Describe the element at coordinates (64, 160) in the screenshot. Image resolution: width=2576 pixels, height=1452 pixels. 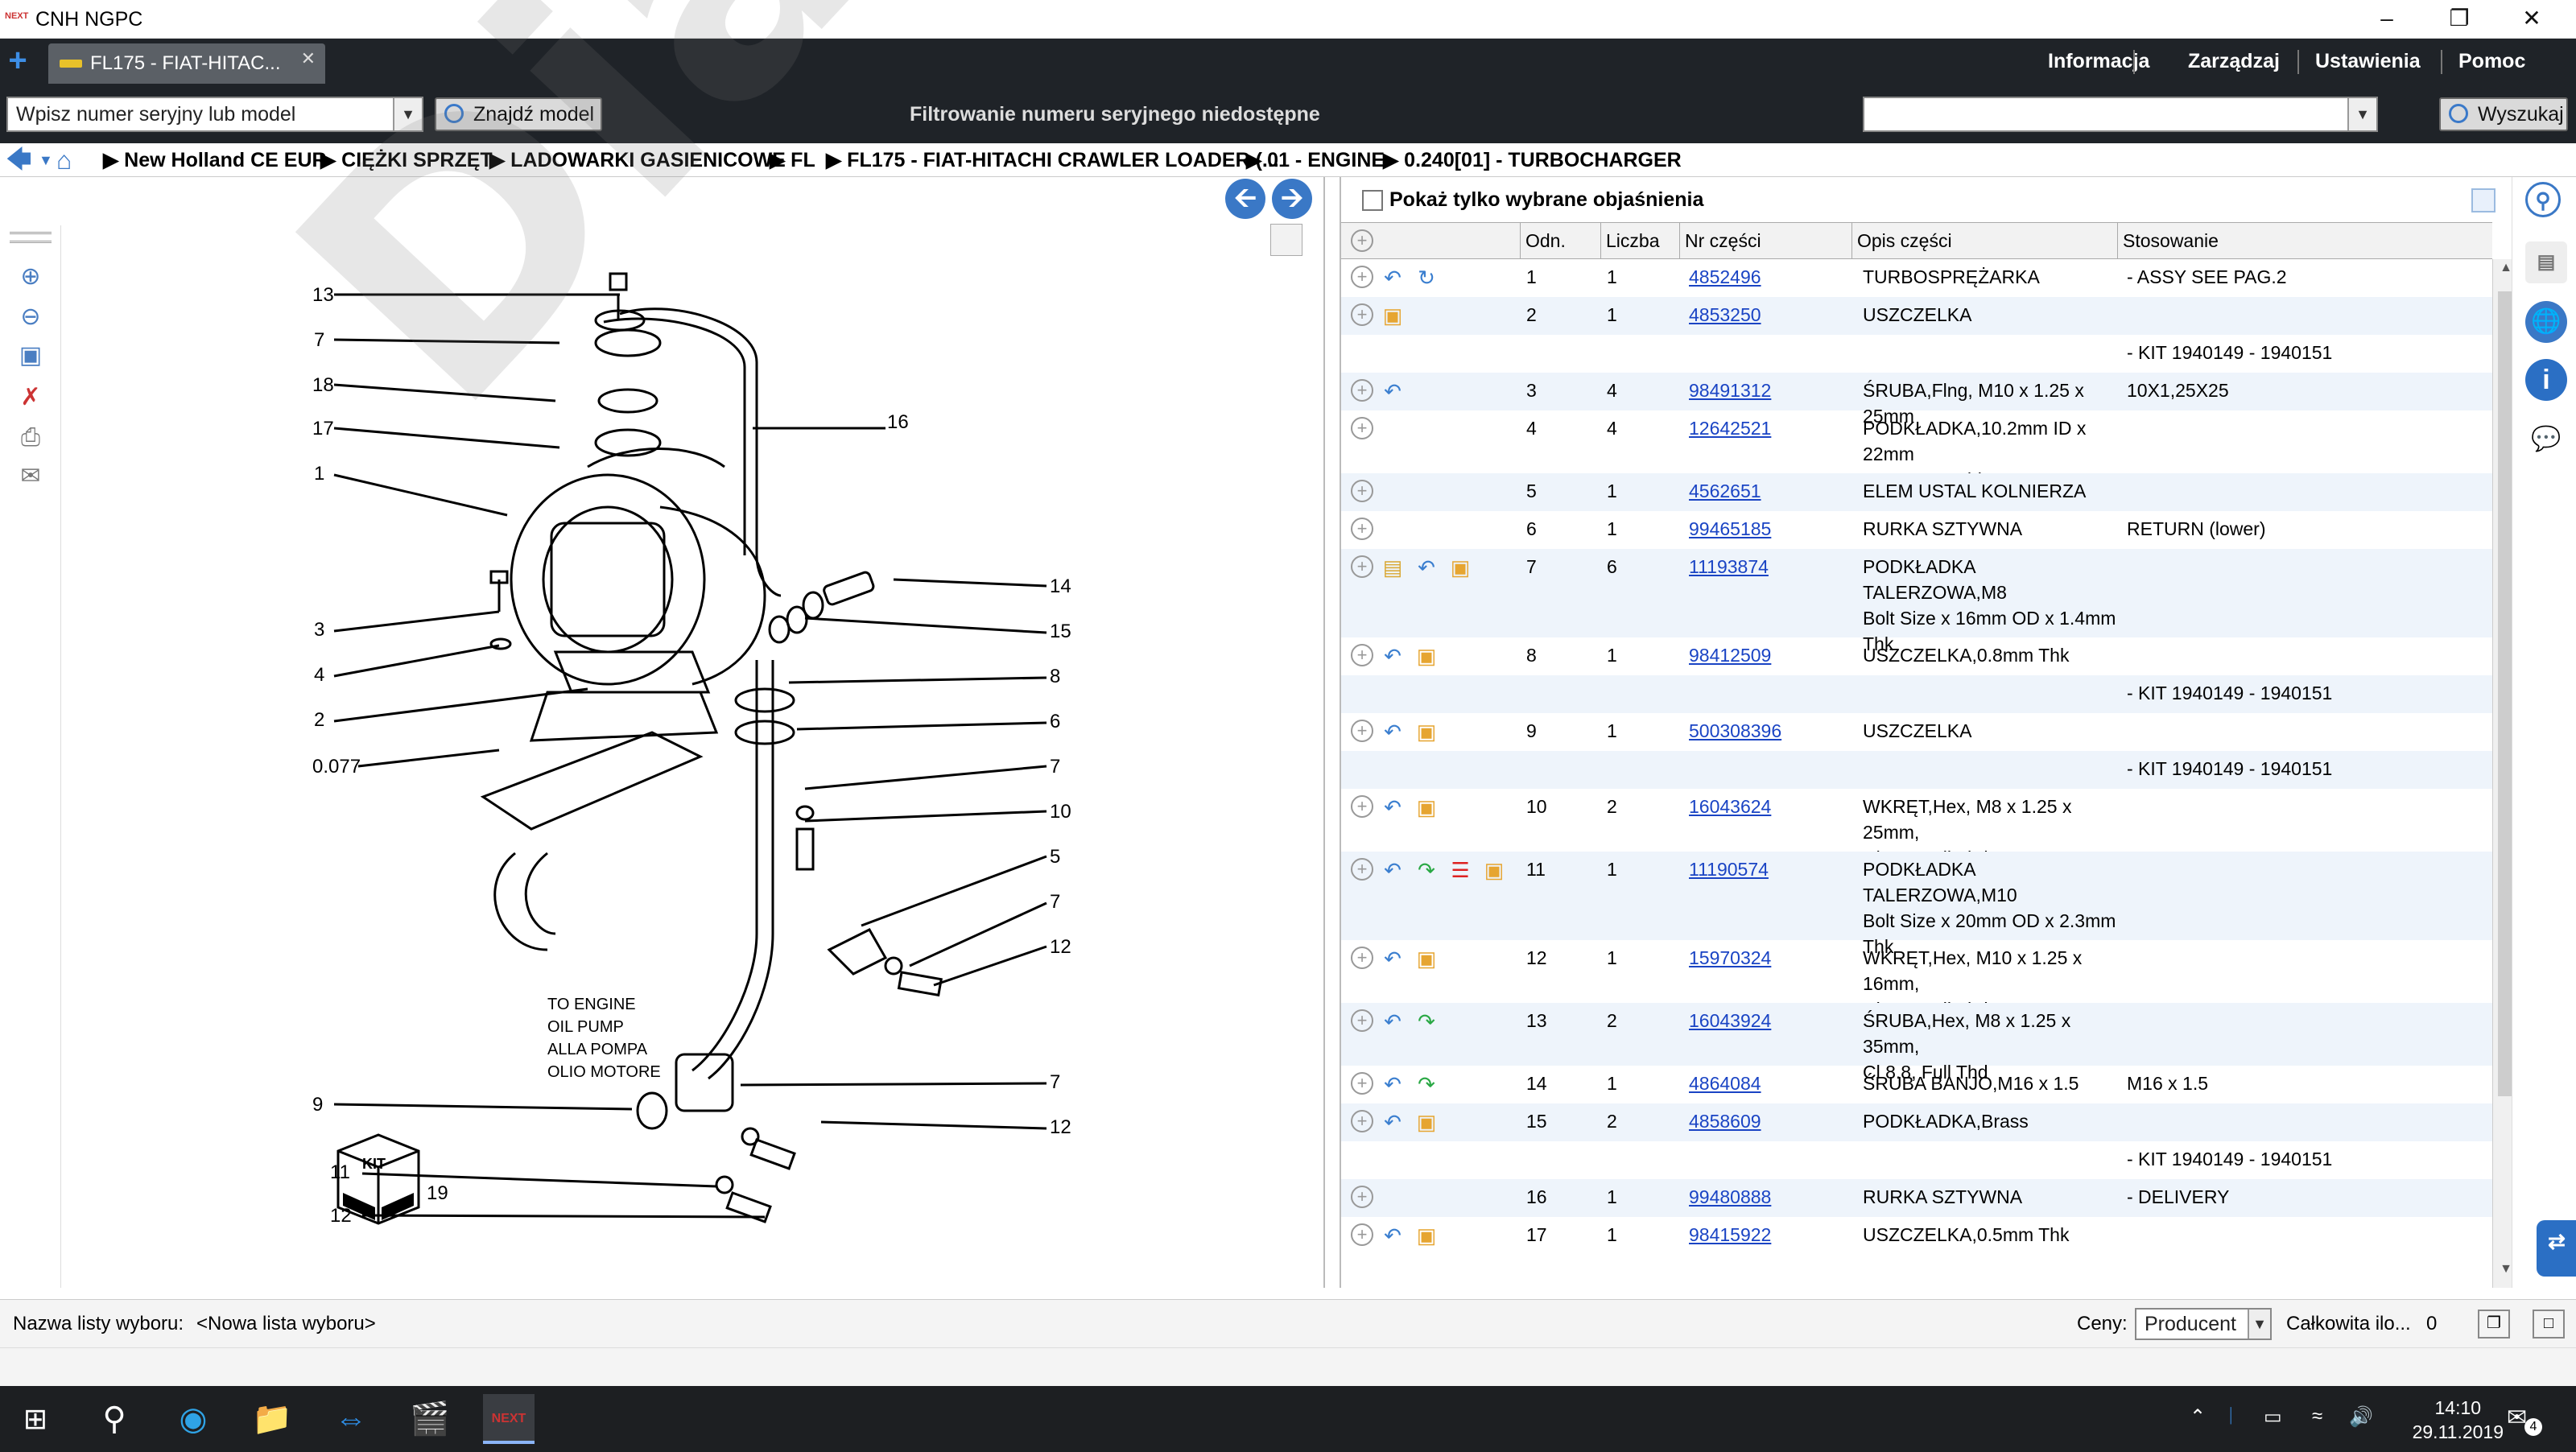
I see `home-icon: ⌂` at that location.